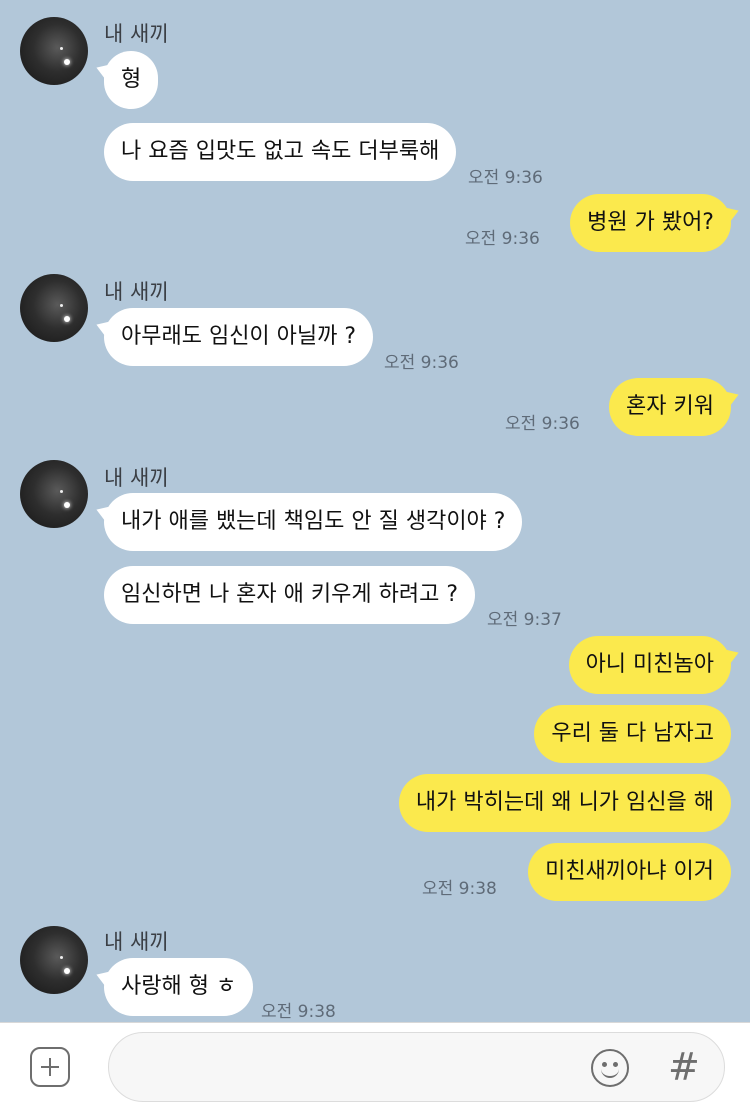  Describe the element at coordinates (649, 665) in the screenshot. I see `message-outgoing: 아니 미친놈아` at that location.